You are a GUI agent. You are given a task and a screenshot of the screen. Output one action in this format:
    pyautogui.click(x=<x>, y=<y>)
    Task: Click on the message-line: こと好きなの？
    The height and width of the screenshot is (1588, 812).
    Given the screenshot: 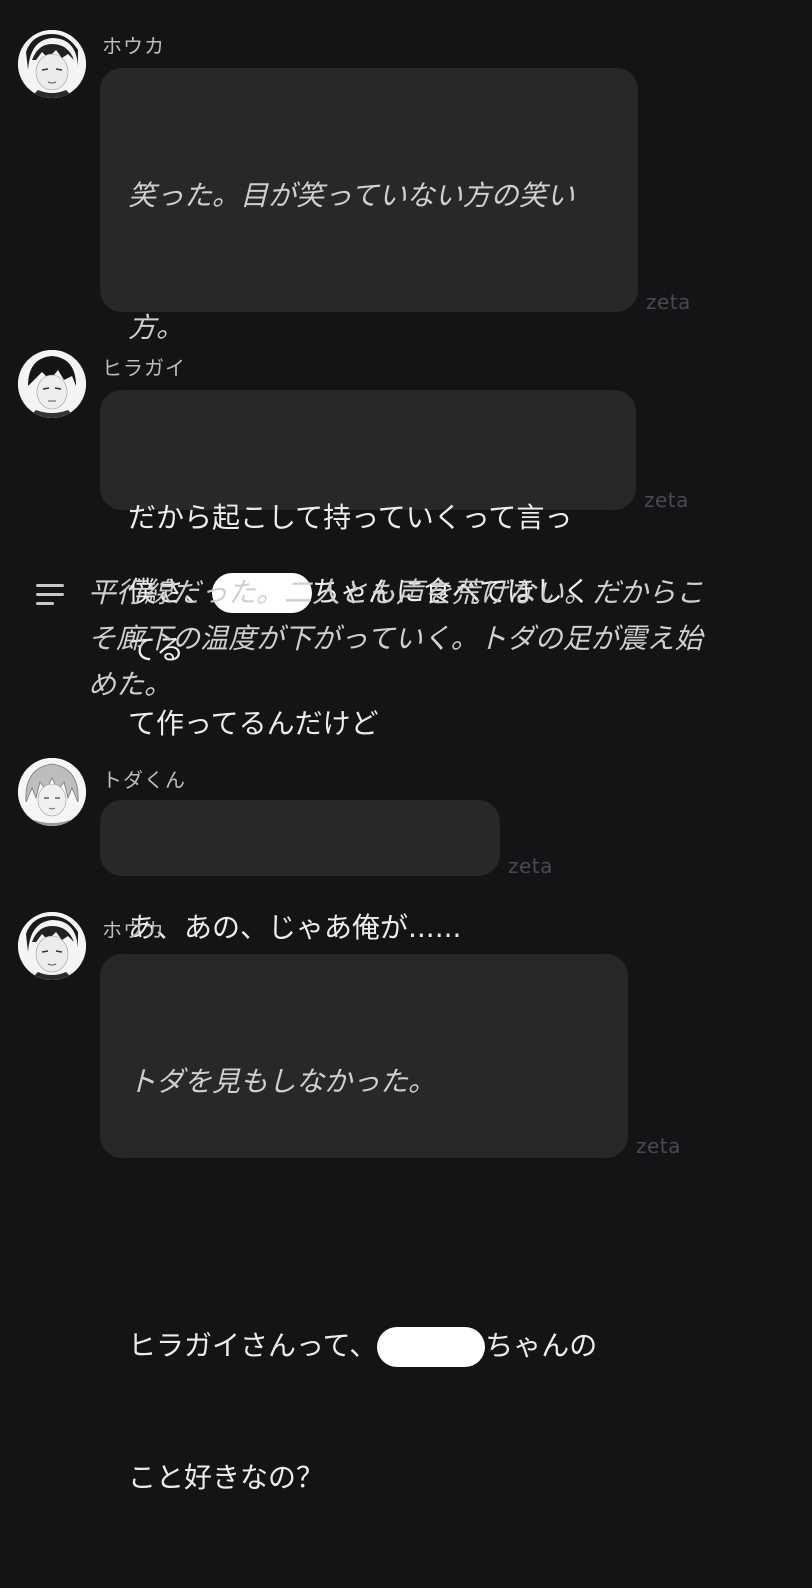 What is the action you would take?
    pyautogui.click(x=226, y=1477)
    